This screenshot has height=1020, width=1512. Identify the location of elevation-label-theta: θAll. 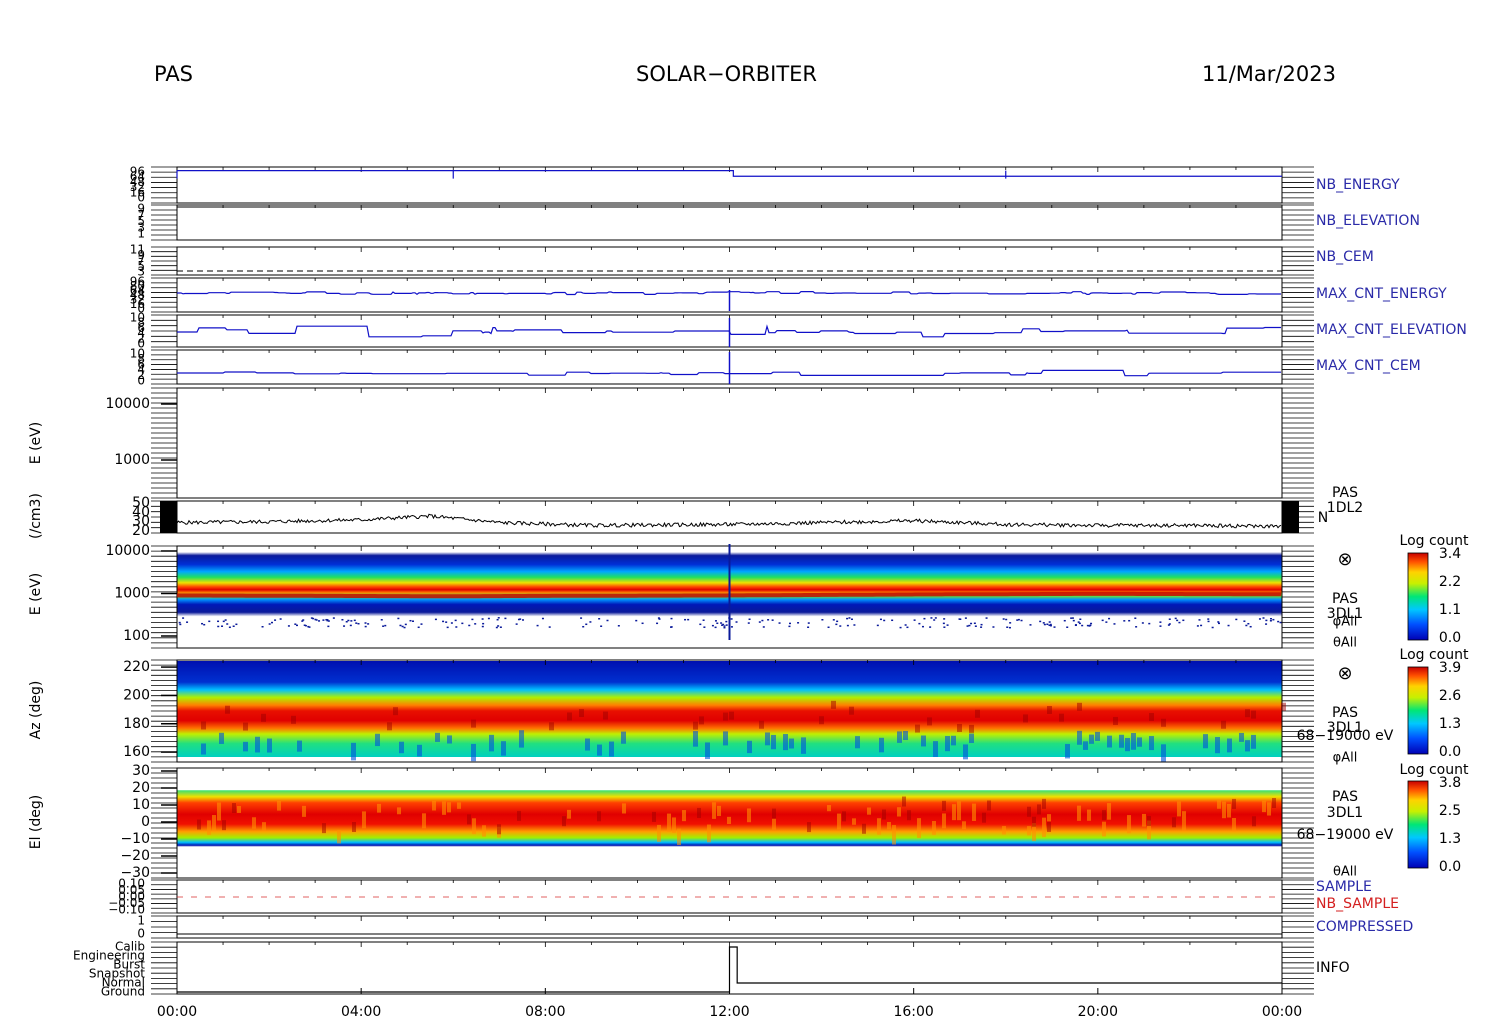
(1345, 872).